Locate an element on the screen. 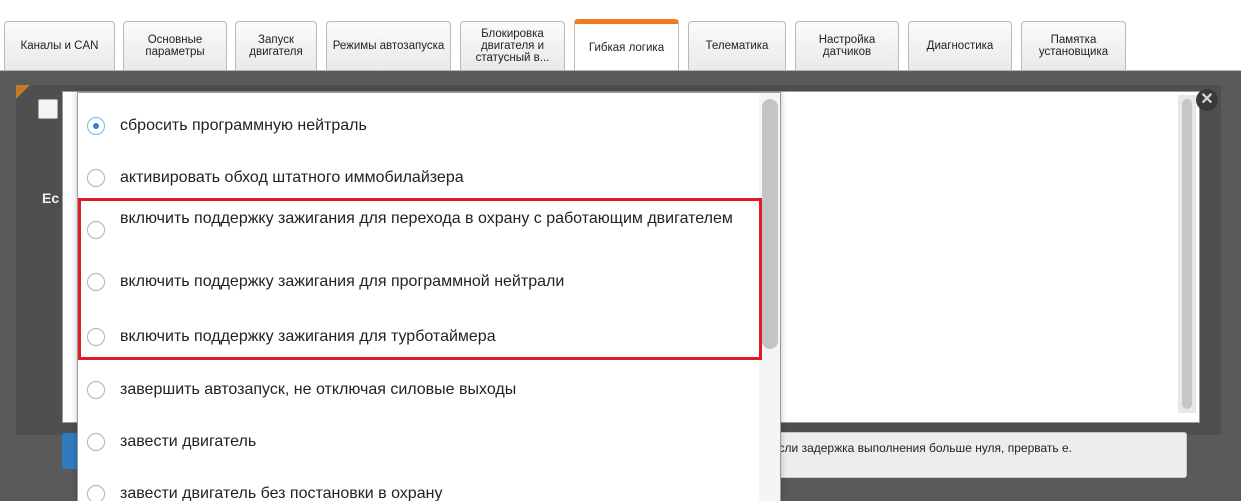  tab-label: Настройка датчиков is located at coordinates (847, 46).